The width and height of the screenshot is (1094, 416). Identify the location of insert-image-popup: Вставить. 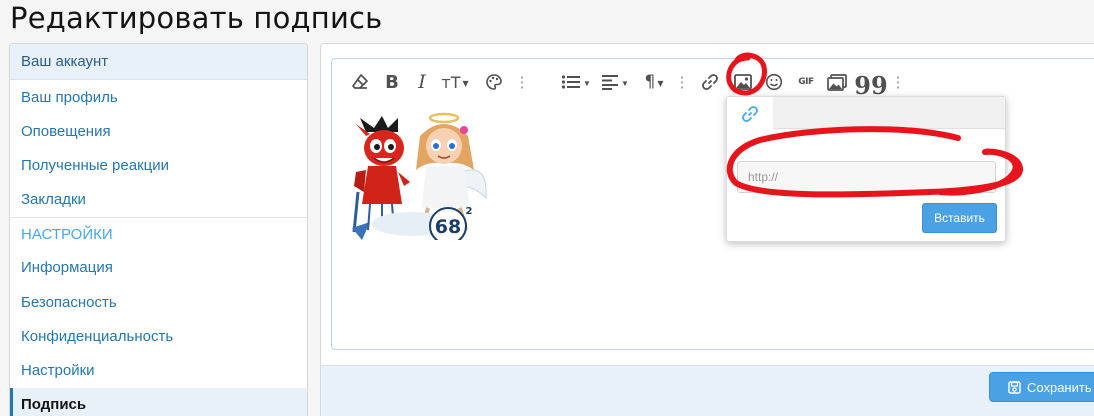
(866, 169).